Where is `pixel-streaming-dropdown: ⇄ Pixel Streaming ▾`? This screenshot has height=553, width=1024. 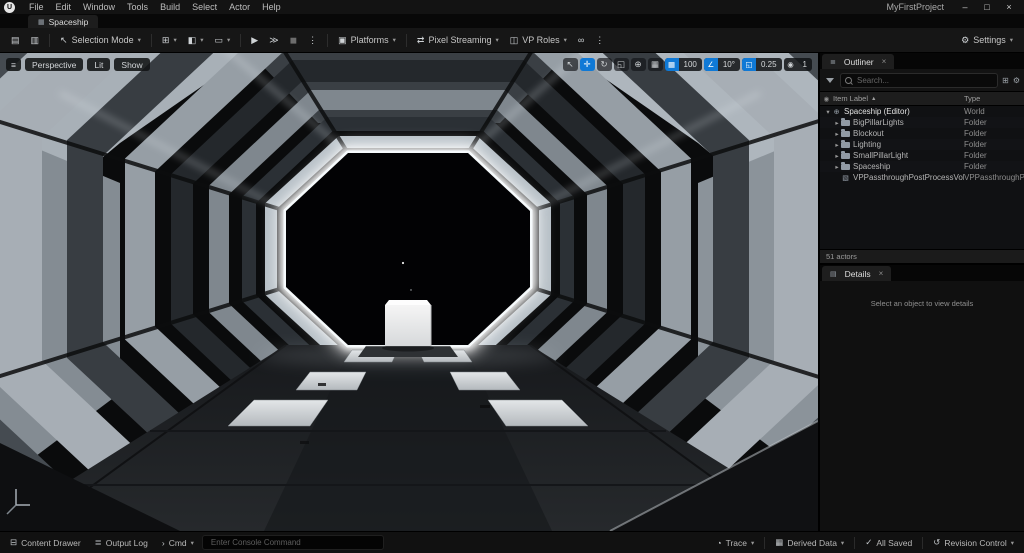
pixel-streaming-dropdown: ⇄ Pixel Streaming ▾ is located at coordinates (458, 40).